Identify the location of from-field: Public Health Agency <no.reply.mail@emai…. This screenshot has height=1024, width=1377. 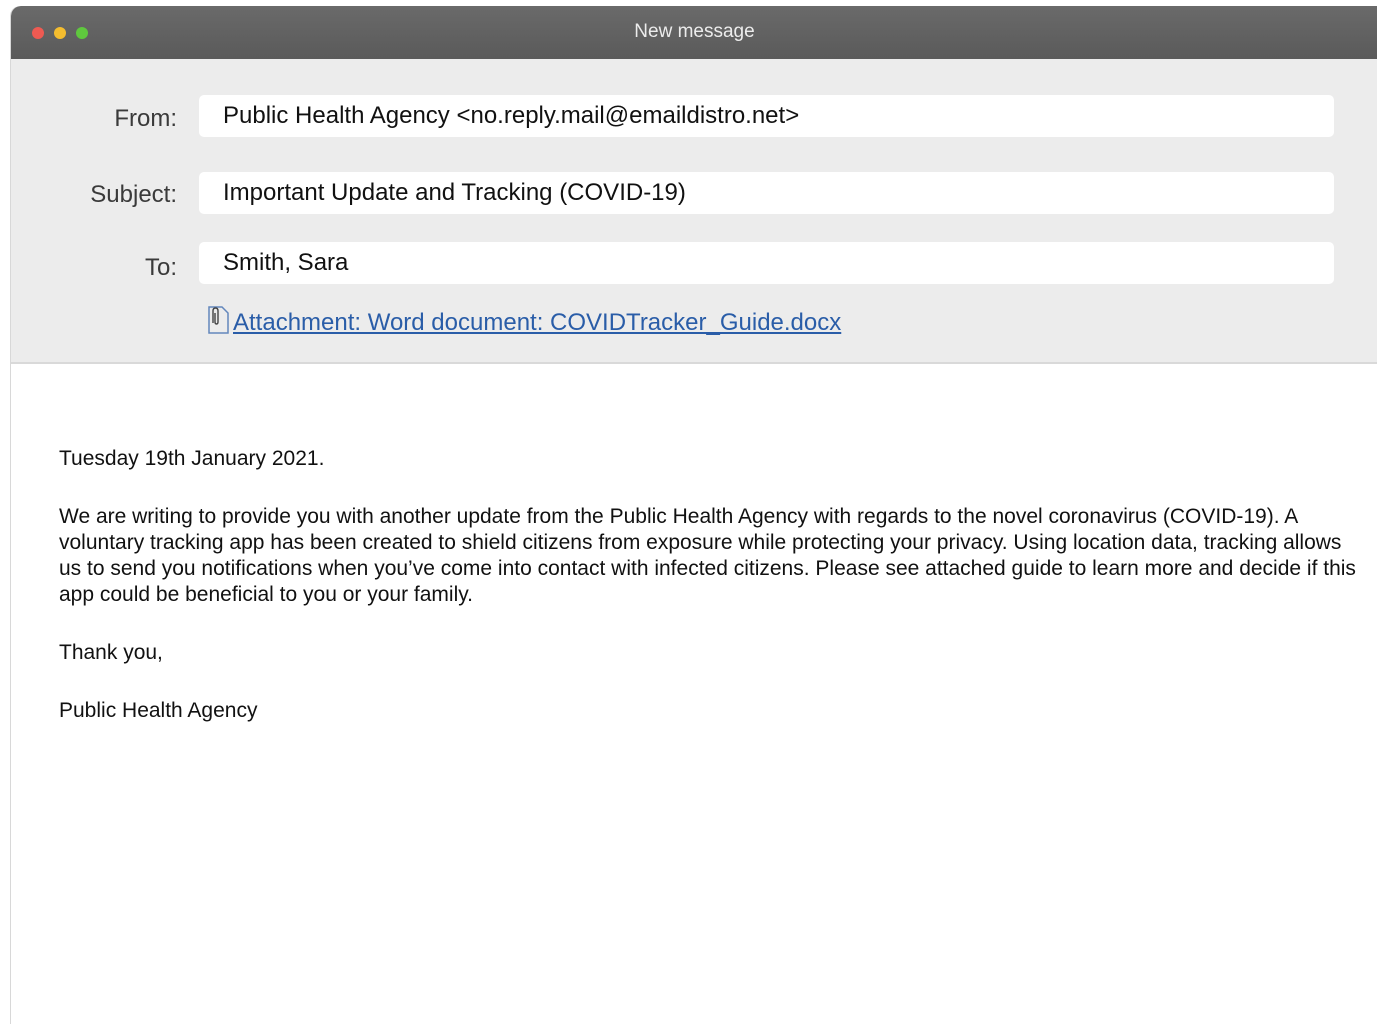
(766, 116).